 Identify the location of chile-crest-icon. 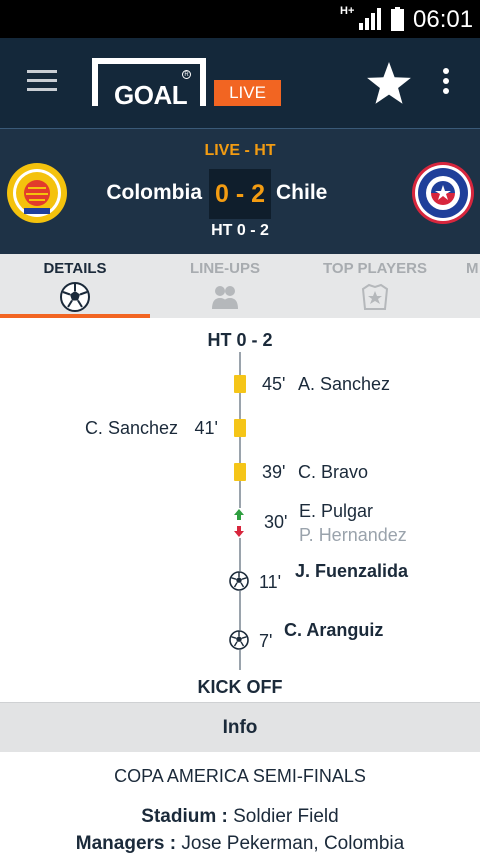
(443, 193).